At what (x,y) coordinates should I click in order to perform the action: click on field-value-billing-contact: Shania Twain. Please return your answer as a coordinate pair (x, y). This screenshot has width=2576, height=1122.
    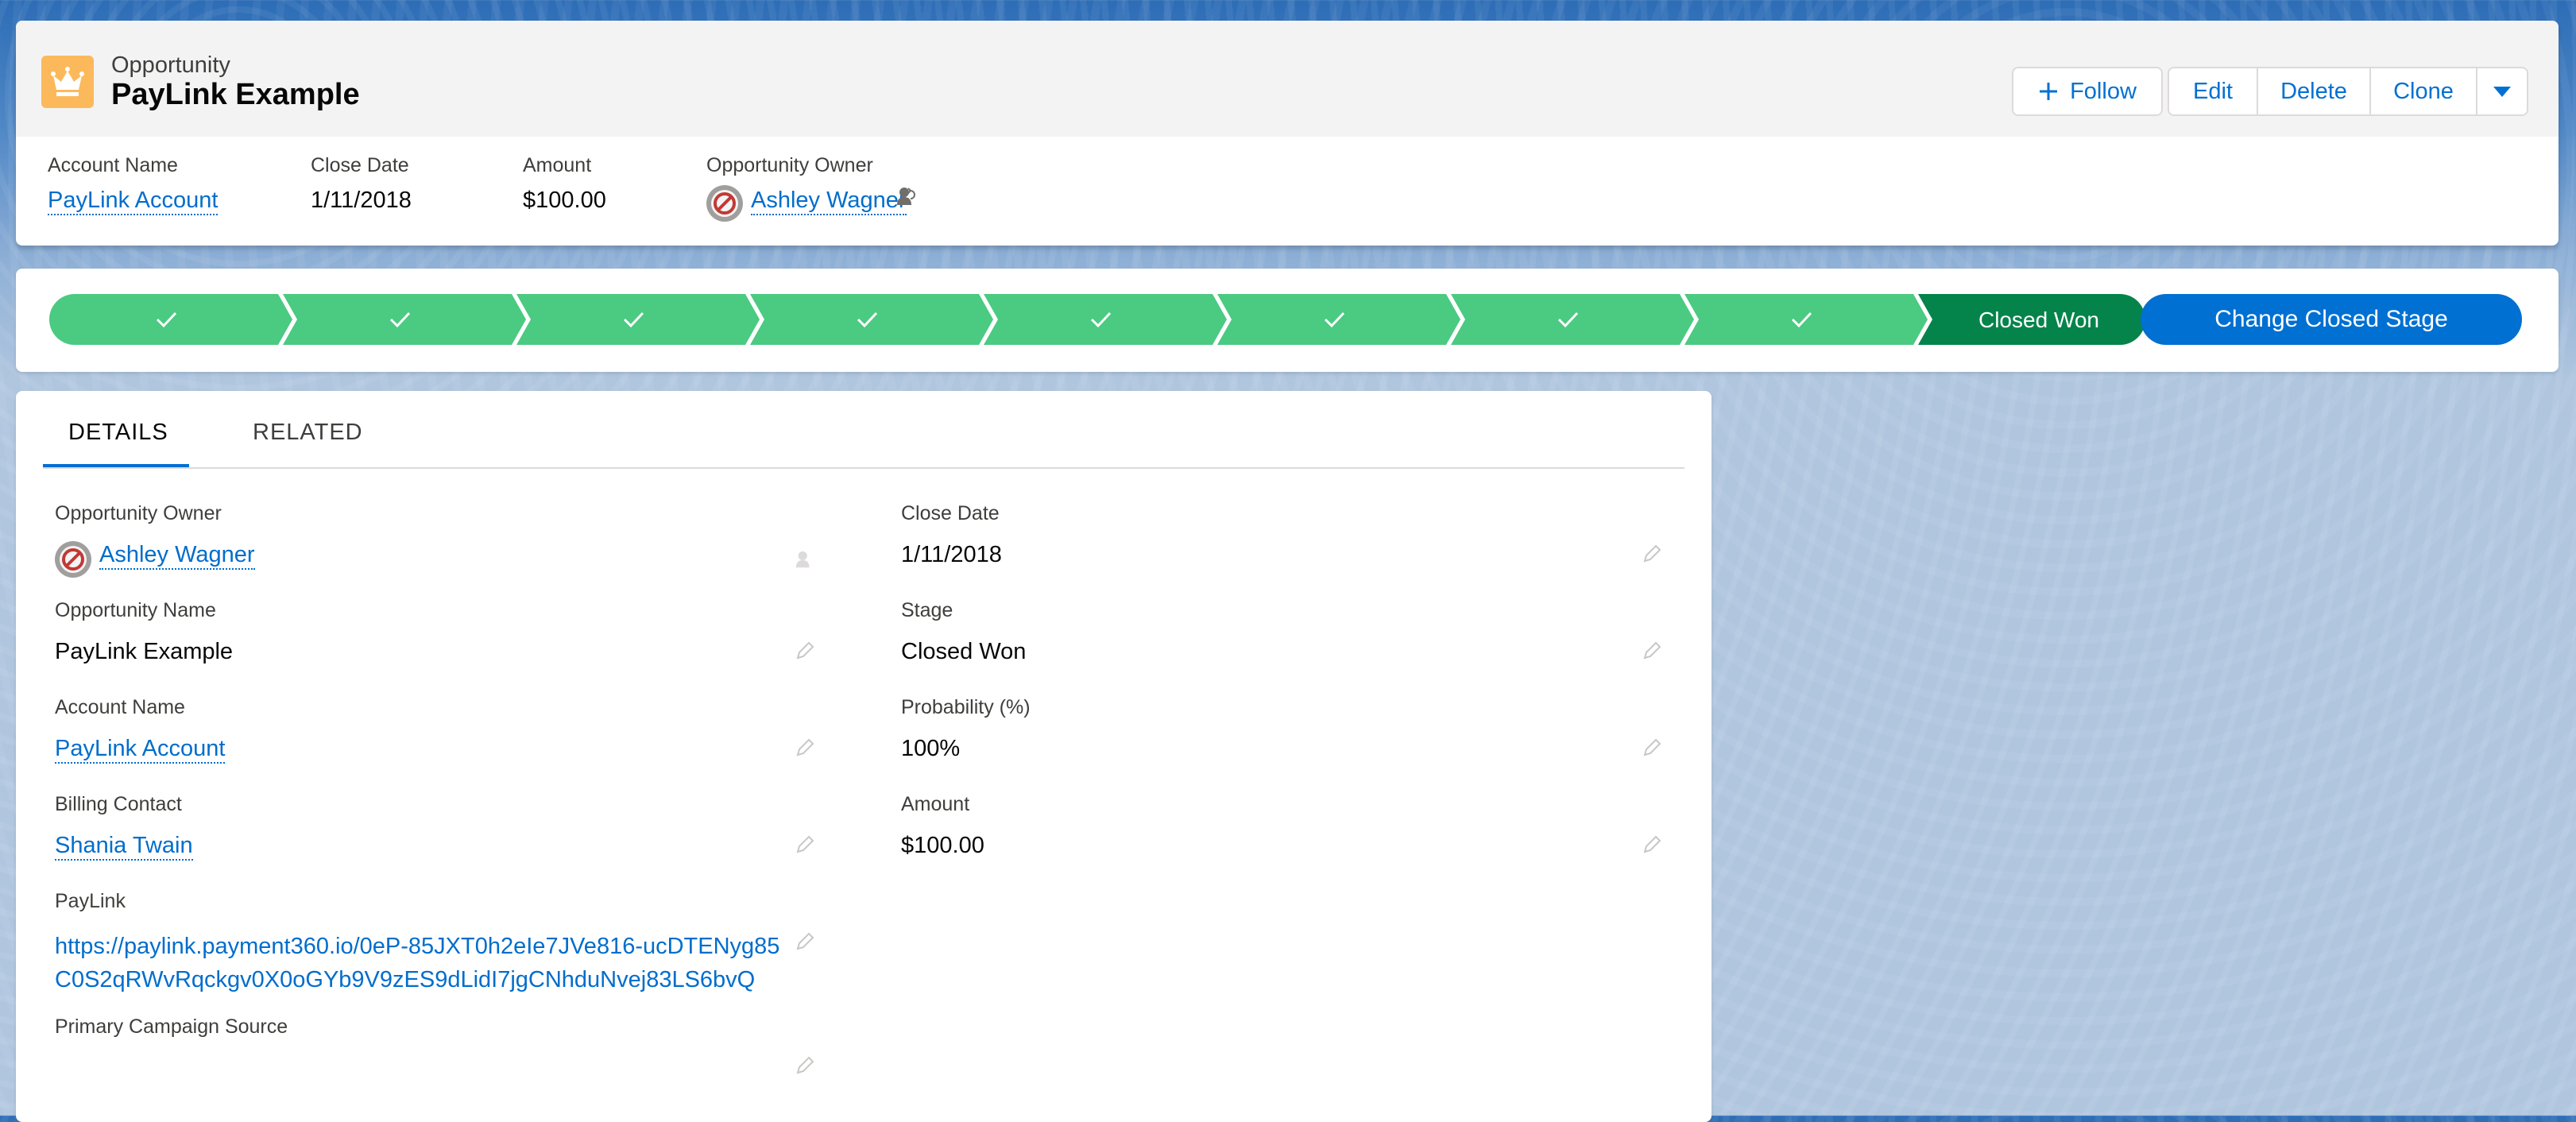
    Looking at the image, I should click on (124, 847).